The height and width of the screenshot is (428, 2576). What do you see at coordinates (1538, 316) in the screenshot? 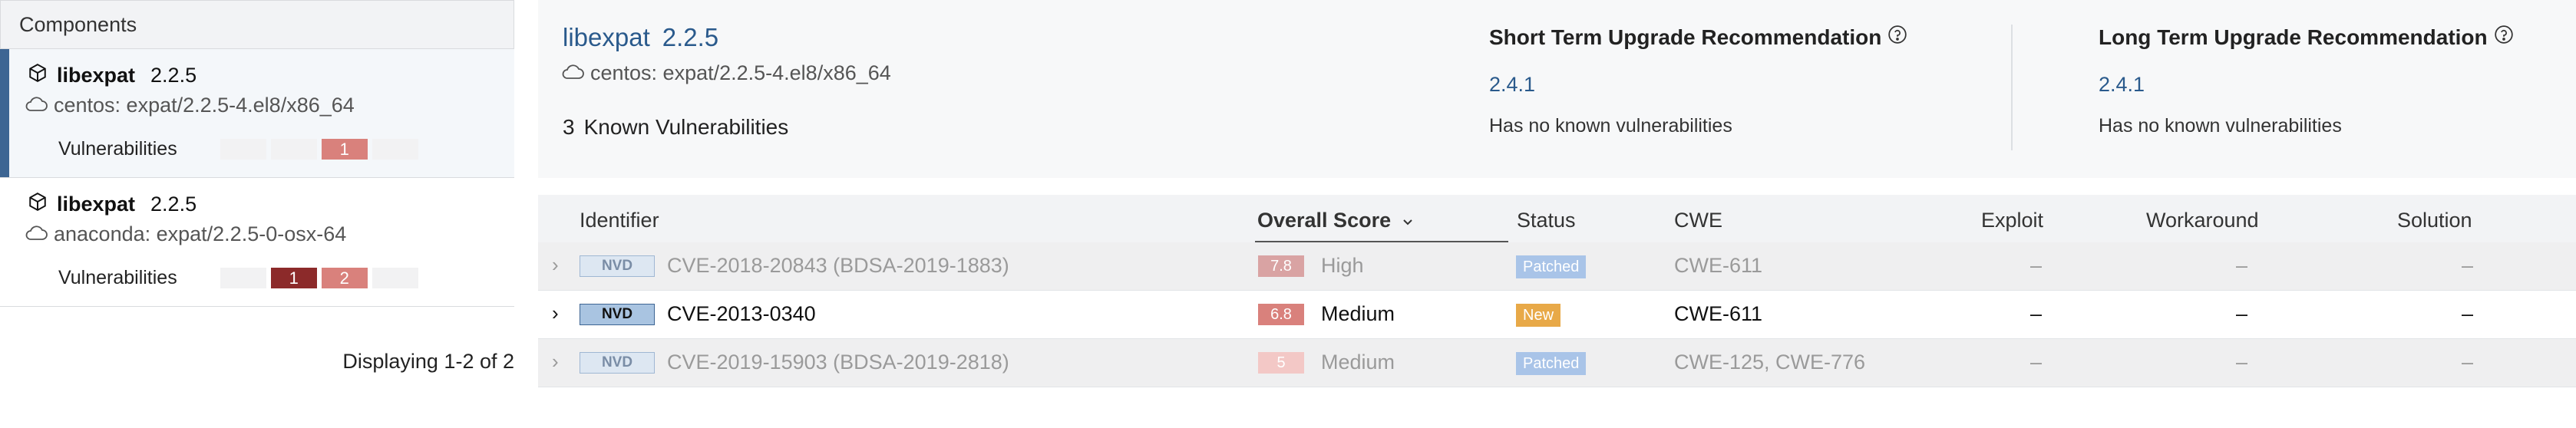
I see `status-badge: New` at bounding box center [1538, 316].